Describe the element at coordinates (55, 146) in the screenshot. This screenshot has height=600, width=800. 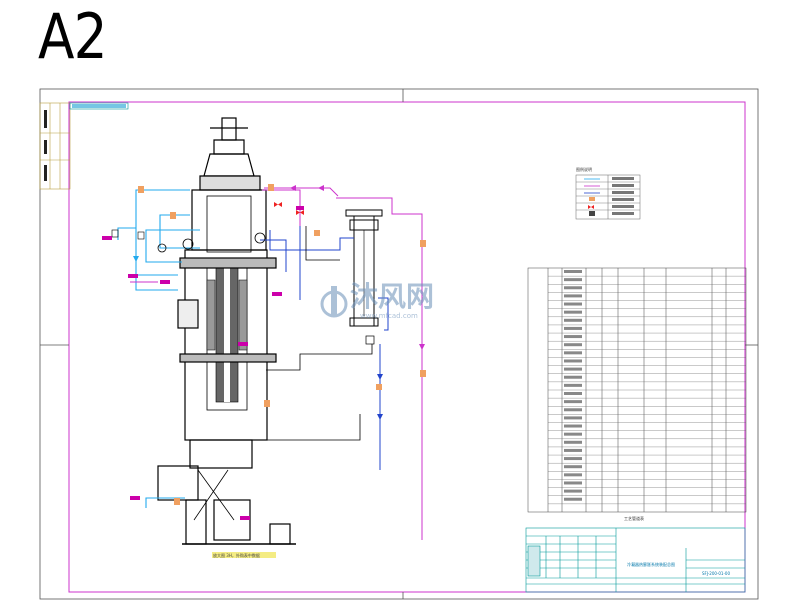
I see `side-strip` at that location.